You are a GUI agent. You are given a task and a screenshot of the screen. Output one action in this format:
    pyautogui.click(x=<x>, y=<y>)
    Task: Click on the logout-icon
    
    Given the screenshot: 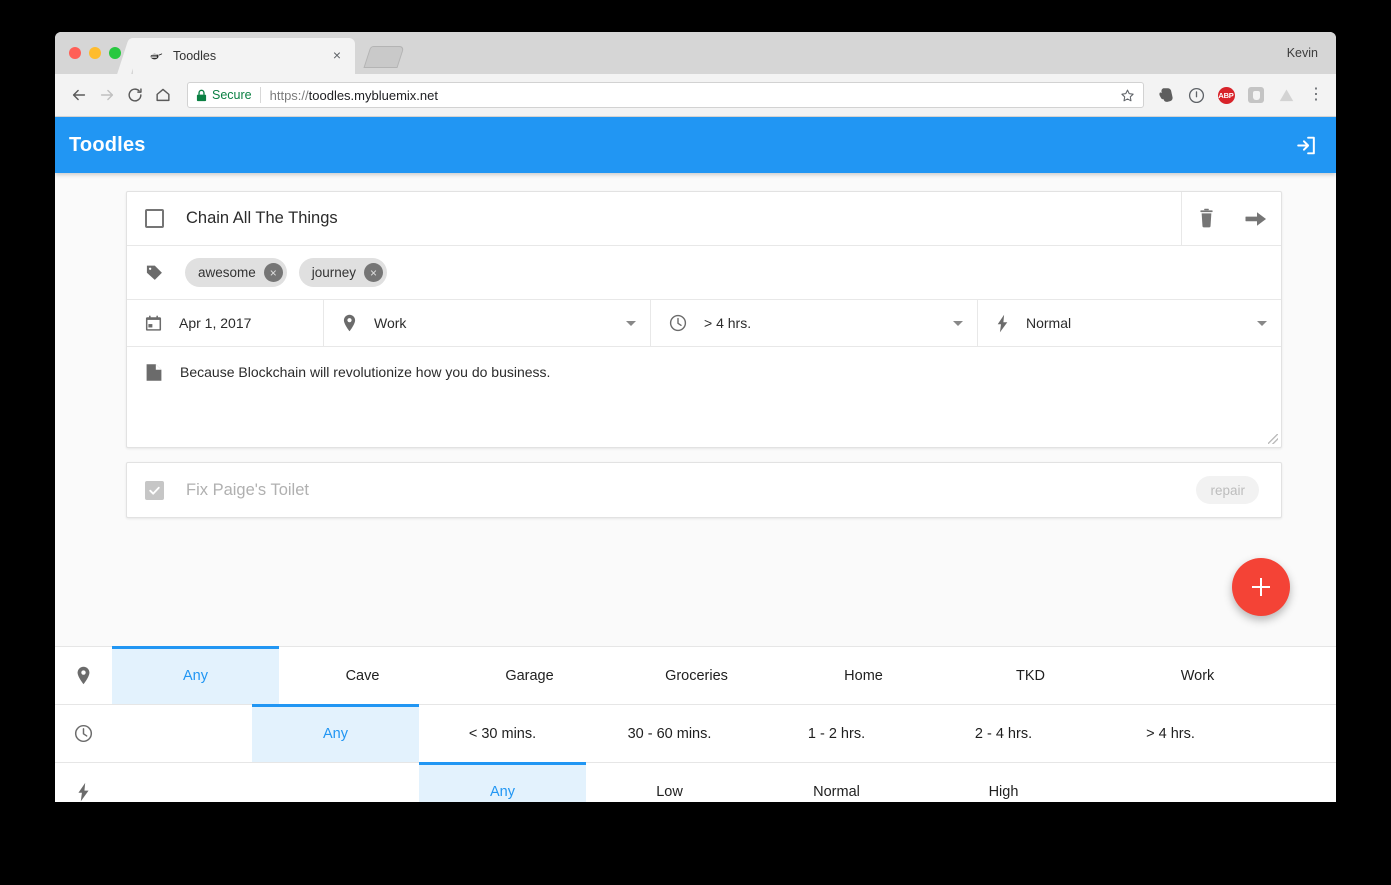 What is the action you would take?
    pyautogui.click(x=1305, y=145)
    